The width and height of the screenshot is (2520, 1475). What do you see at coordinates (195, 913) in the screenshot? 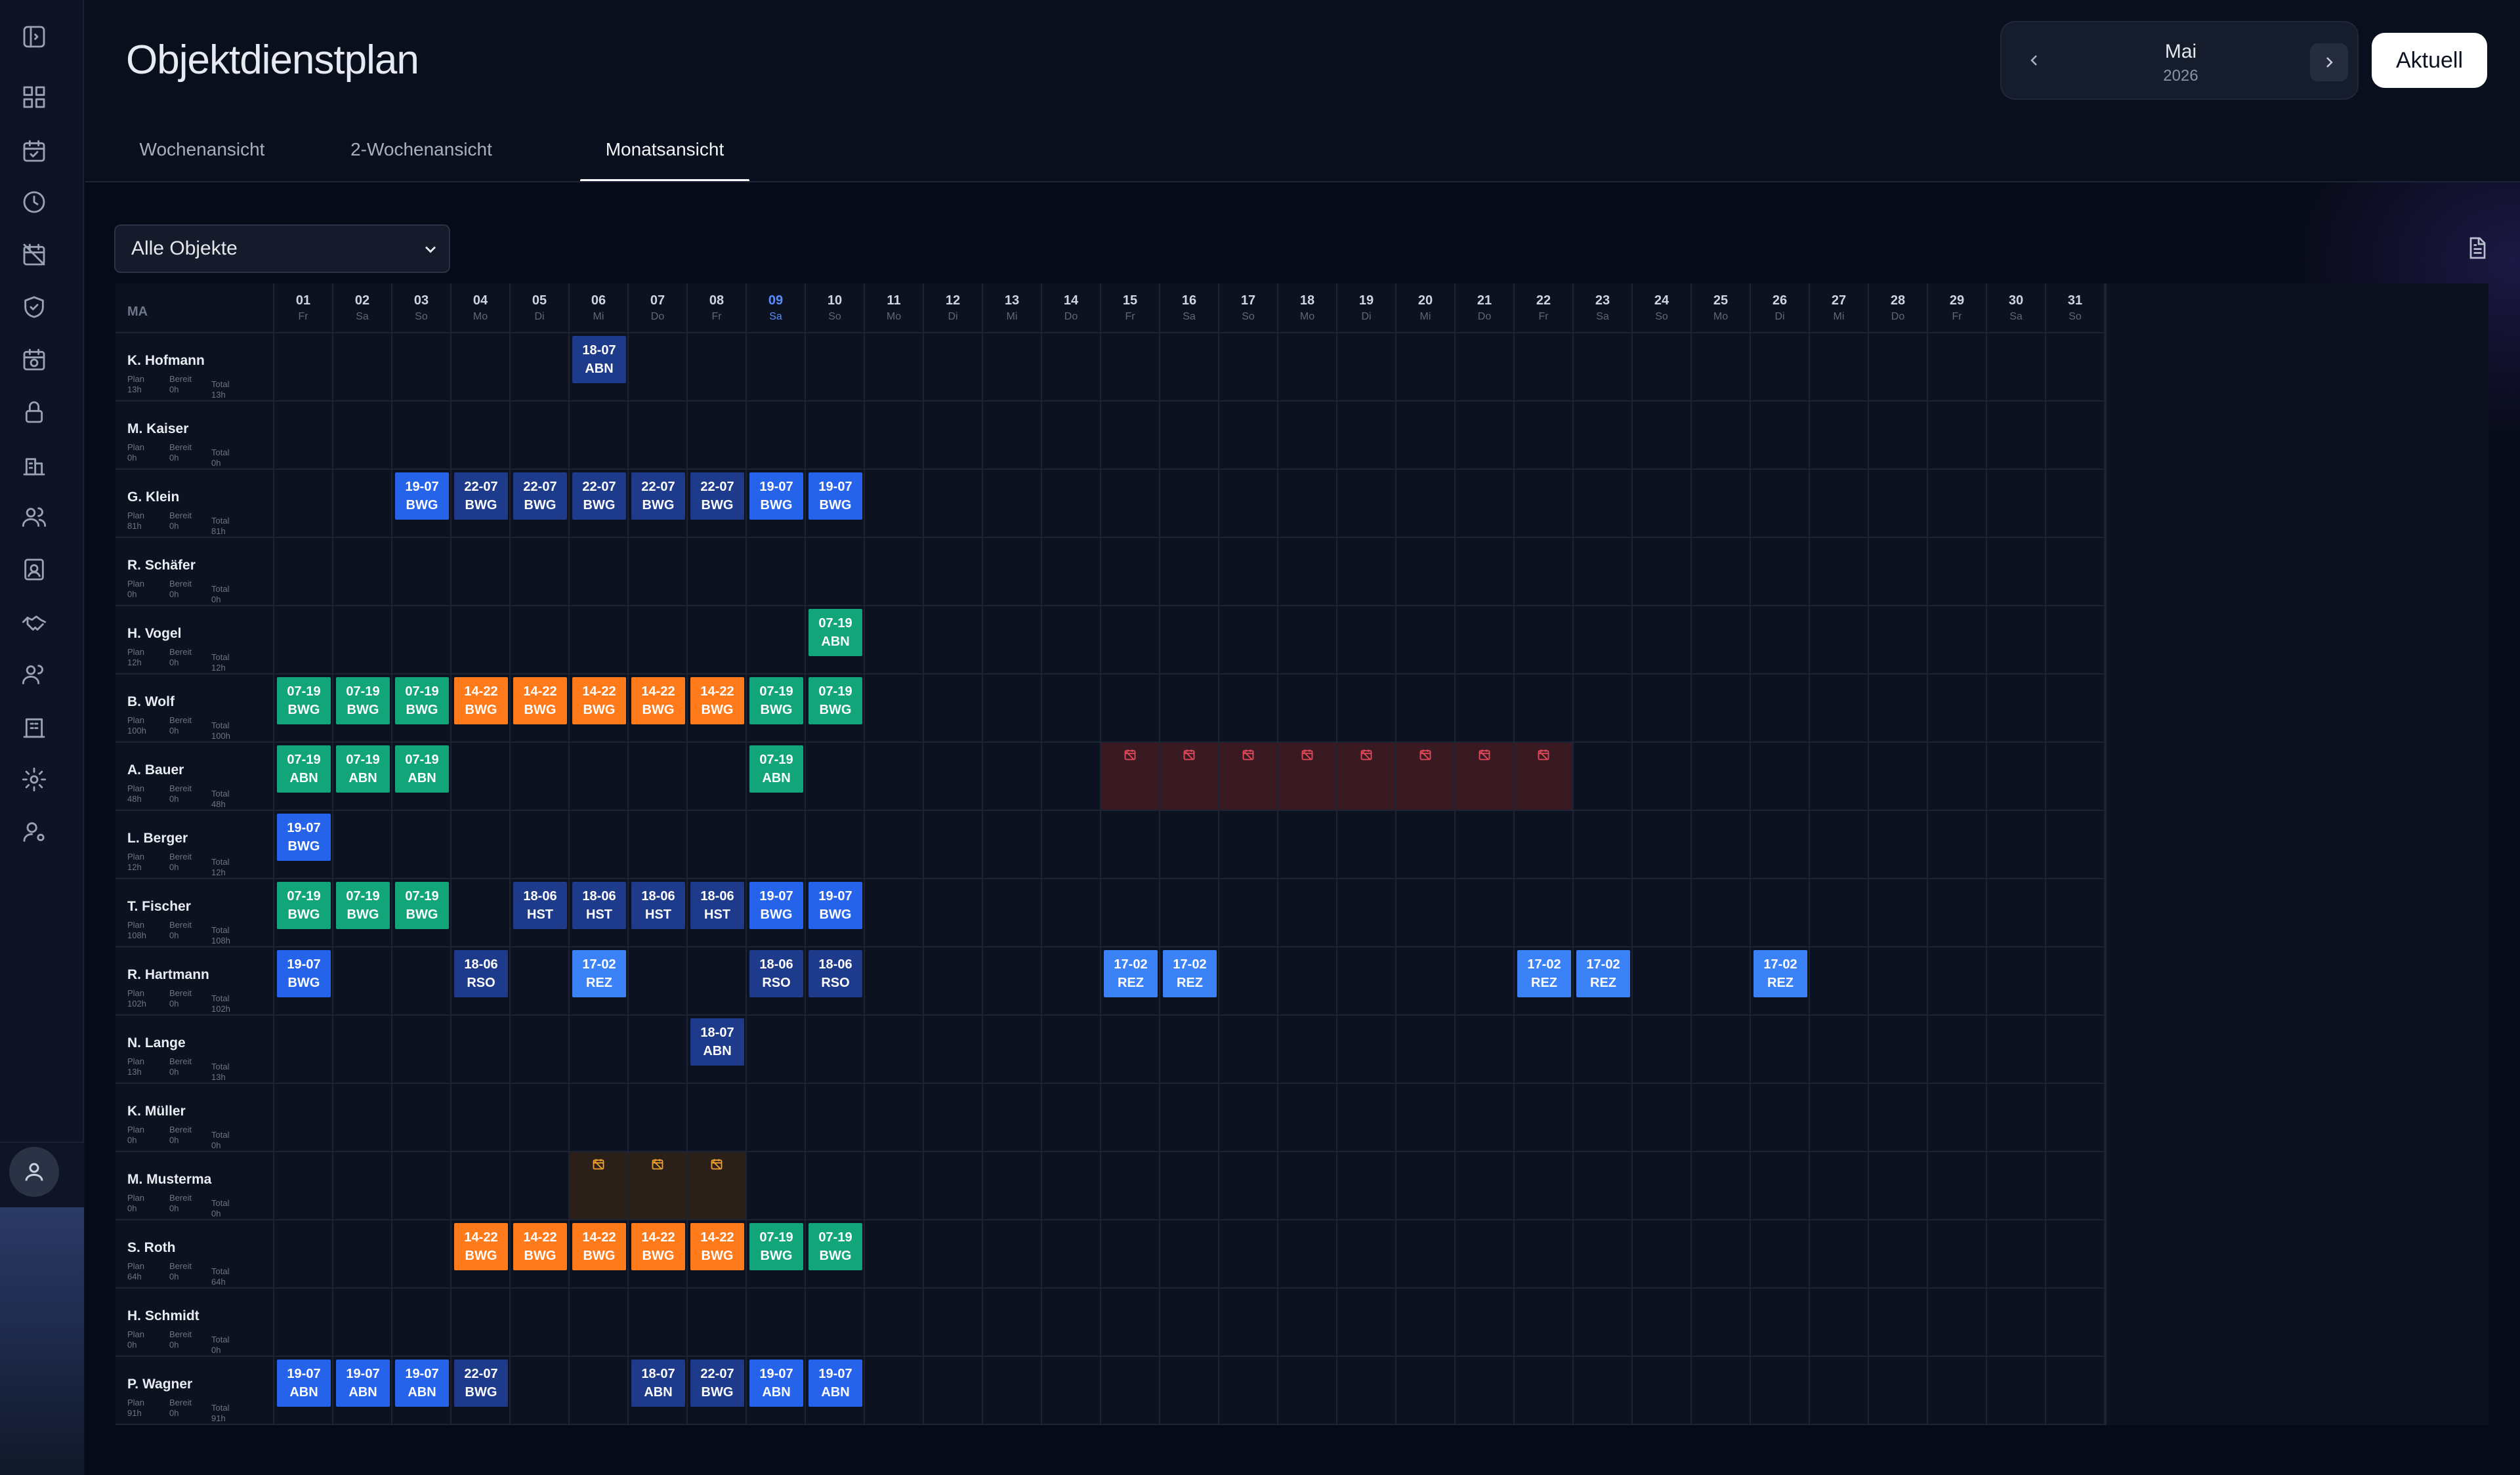
I see `employee-cell: T. Fischer Plan 108h Bereit 0h Total 108h` at bounding box center [195, 913].